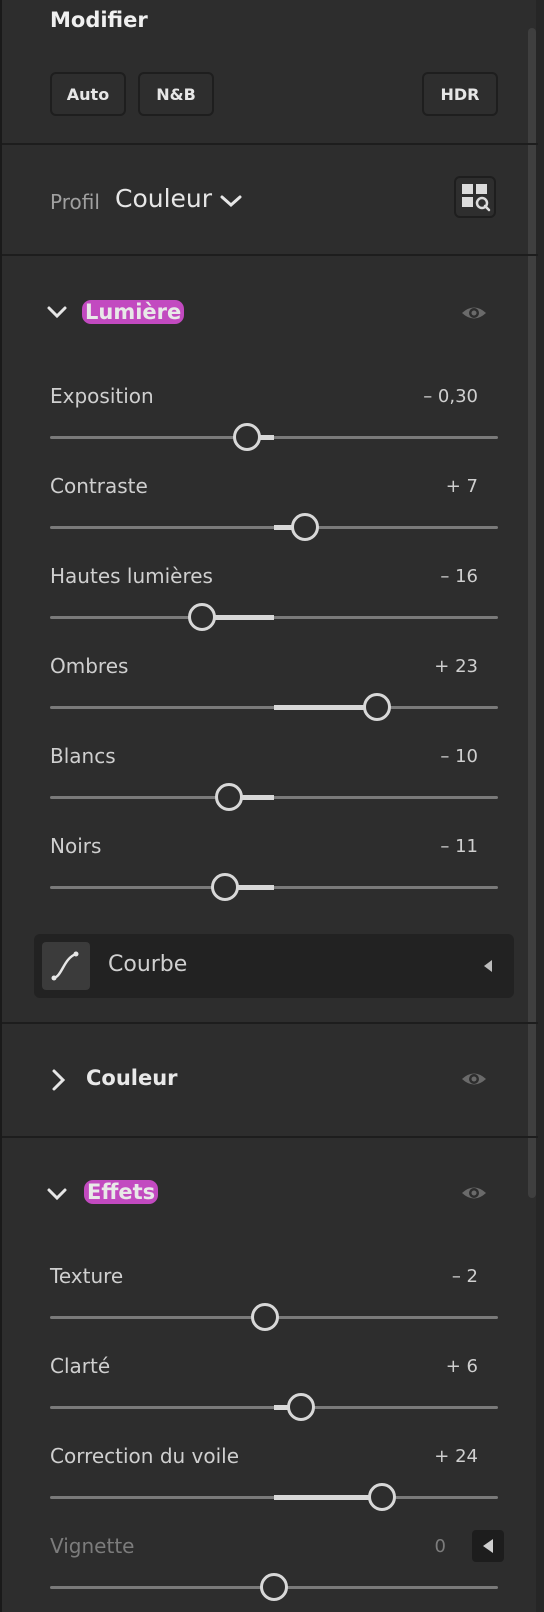  What do you see at coordinates (80, 1366) in the screenshot?
I see `slider-label: Clarté` at bounding box center [80, 1366].